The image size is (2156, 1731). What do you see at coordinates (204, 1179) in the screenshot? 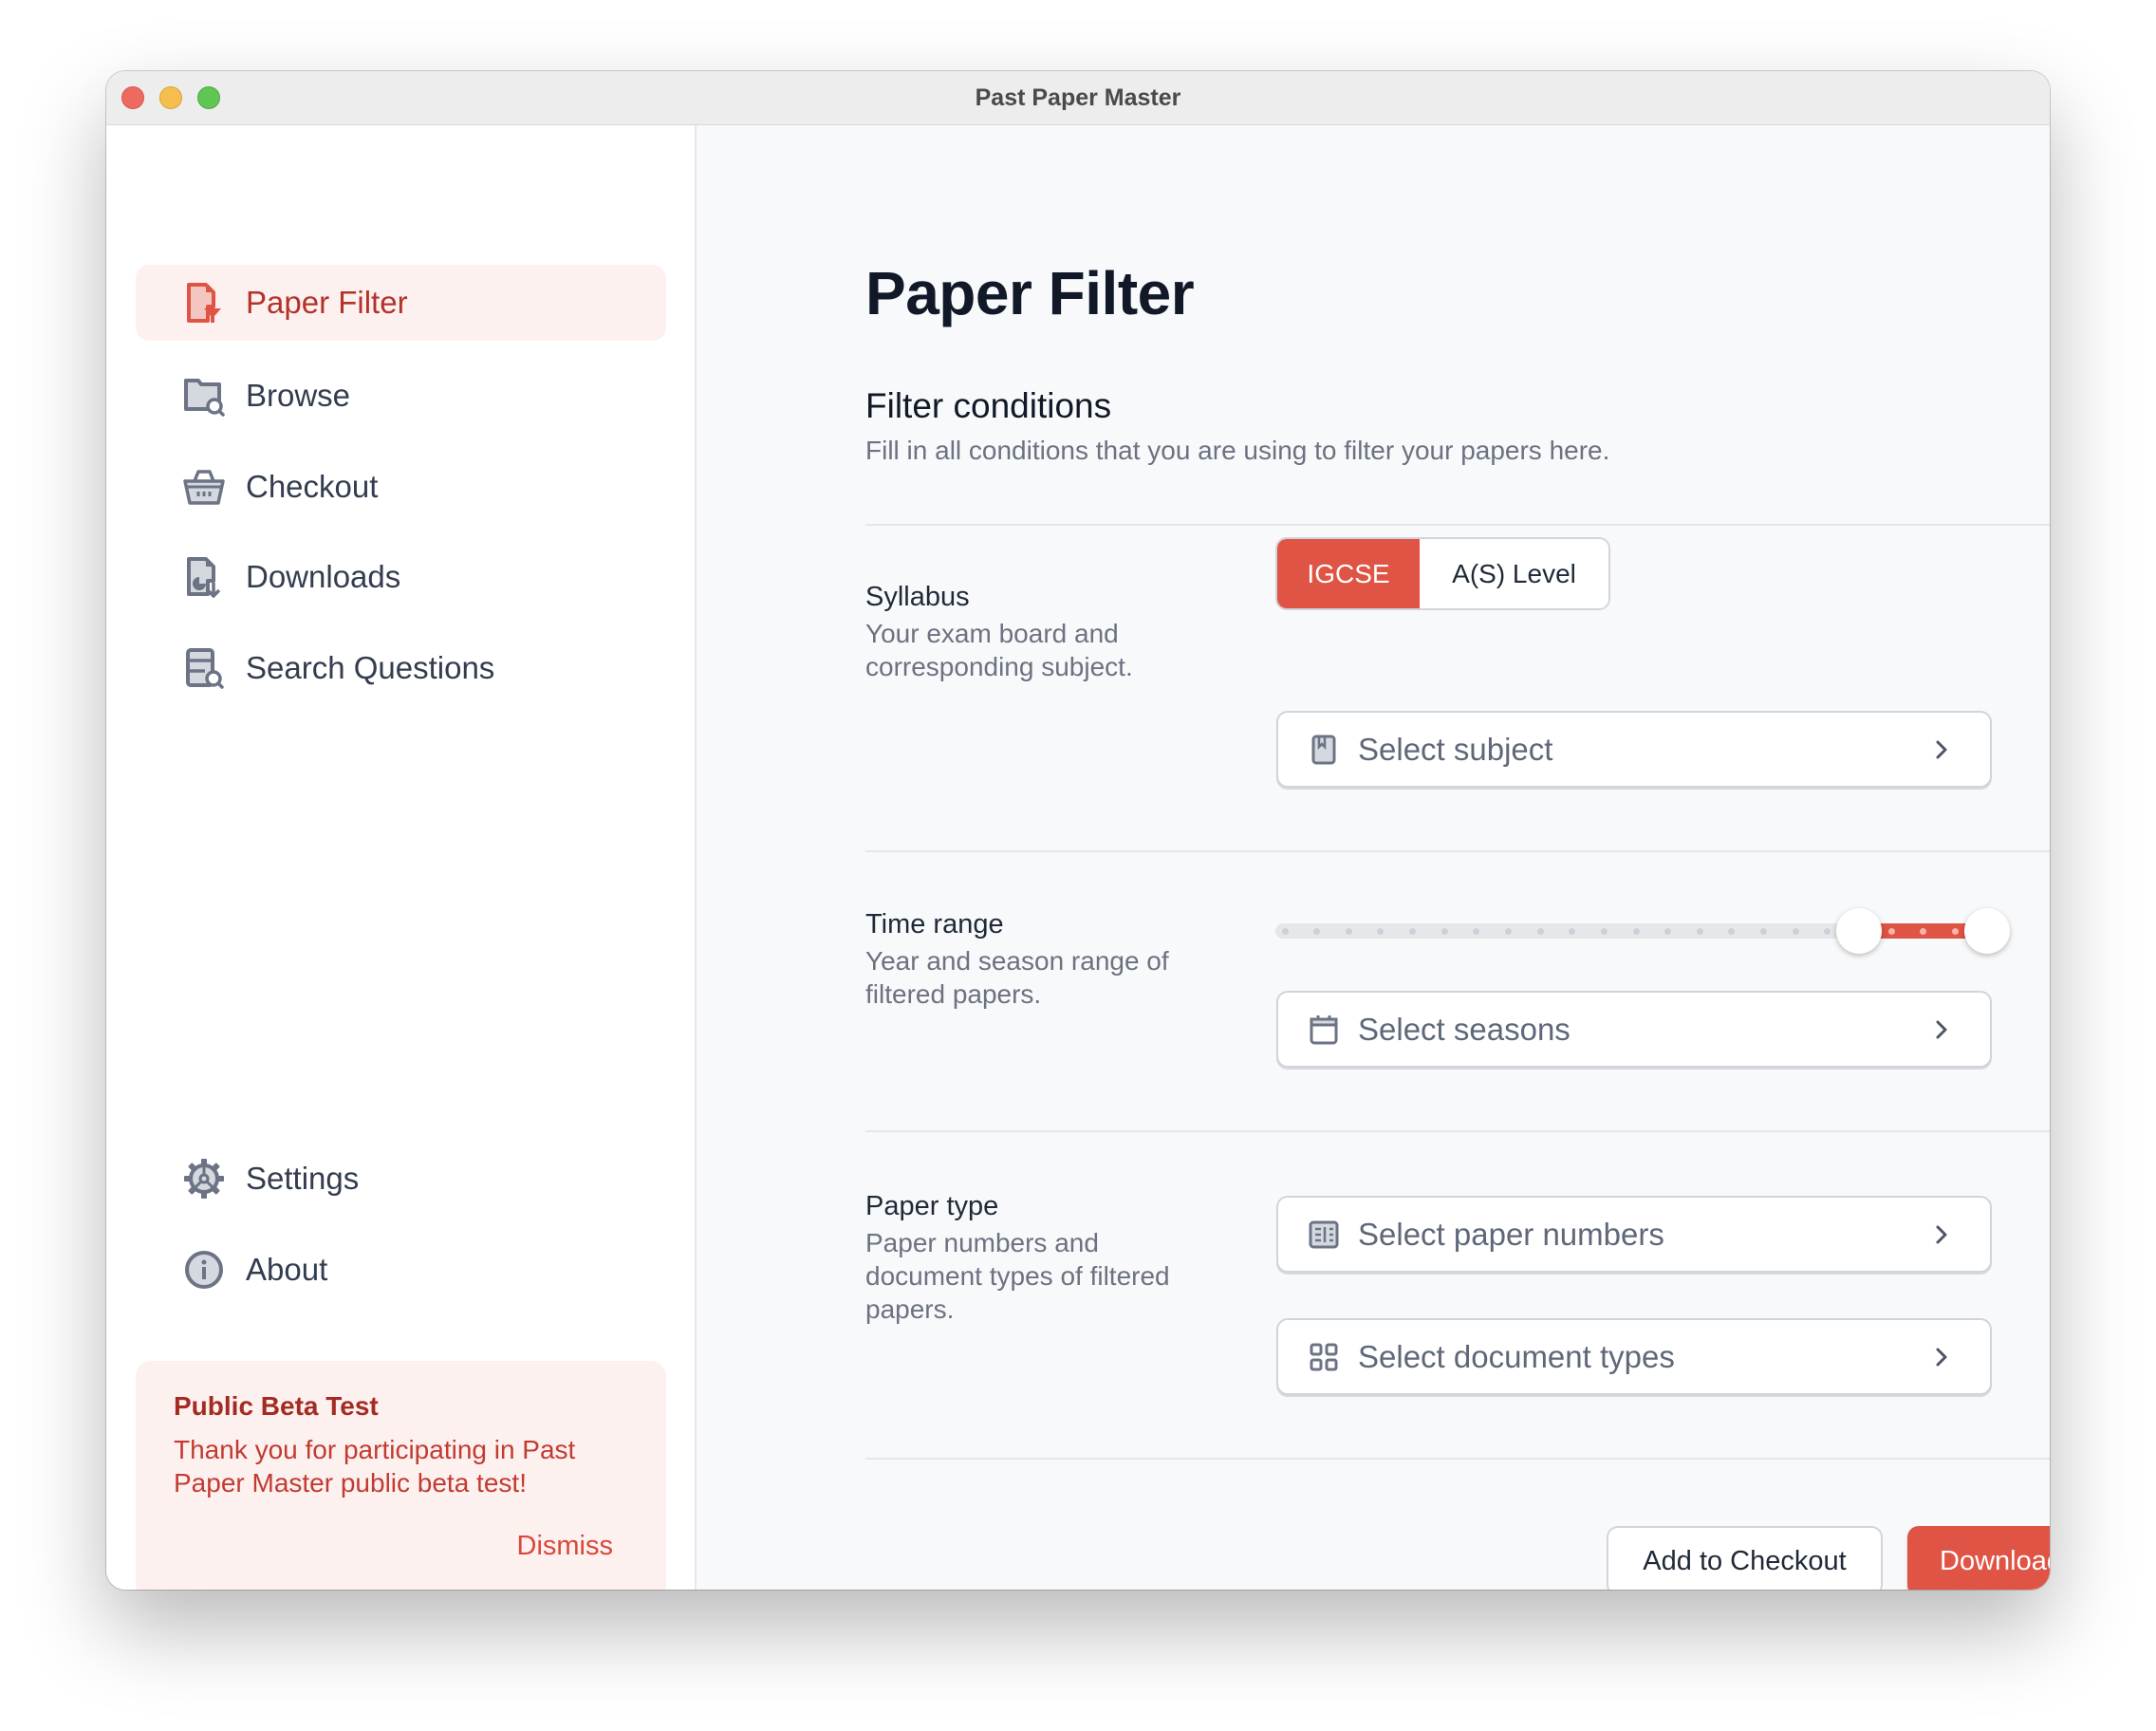
I see `gear-icon` at bounding box center [204, 1179].